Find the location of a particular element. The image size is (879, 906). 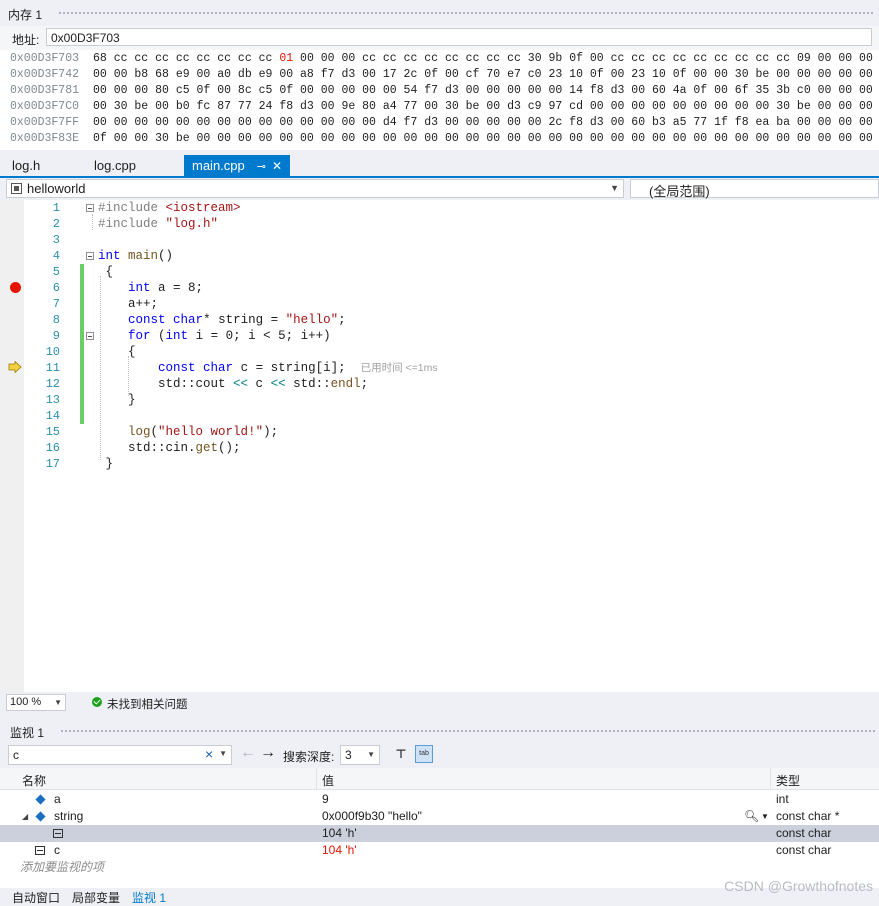

scope-dropdown: (全局范围) is located at coordinates (754, 189).